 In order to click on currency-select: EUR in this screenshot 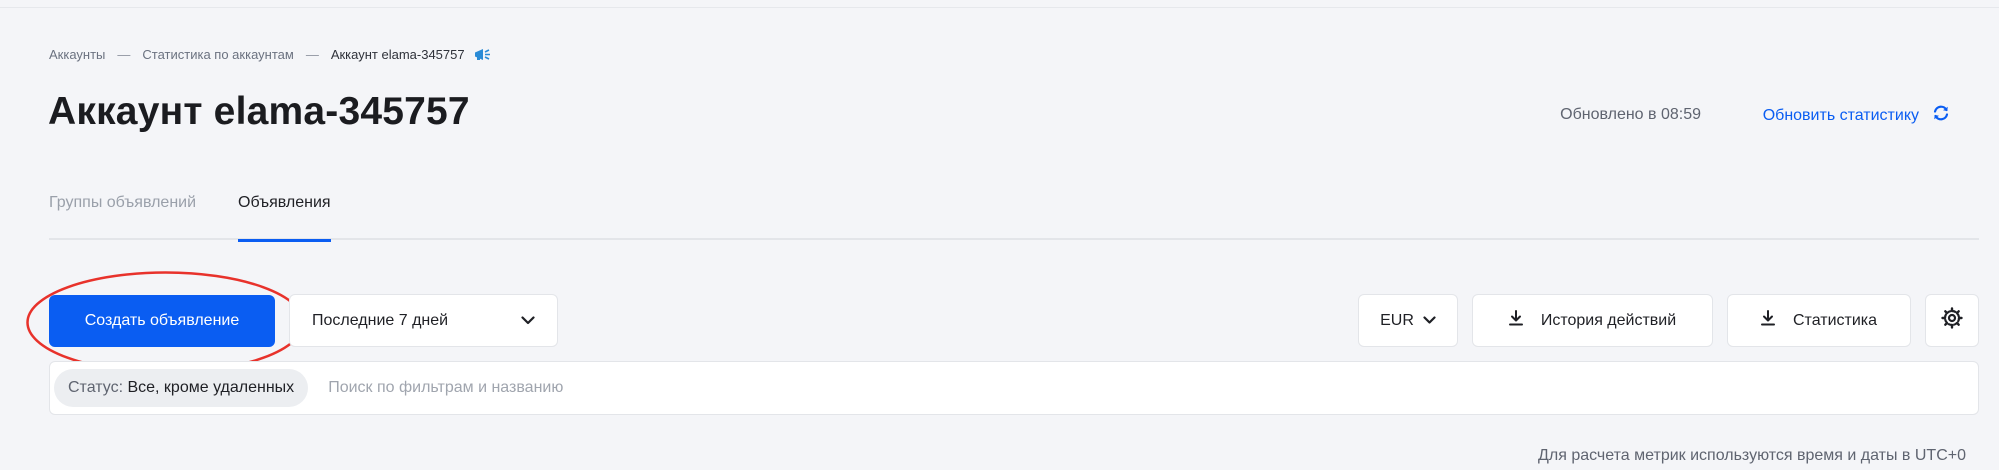, I will do `click(1408, 320)`.